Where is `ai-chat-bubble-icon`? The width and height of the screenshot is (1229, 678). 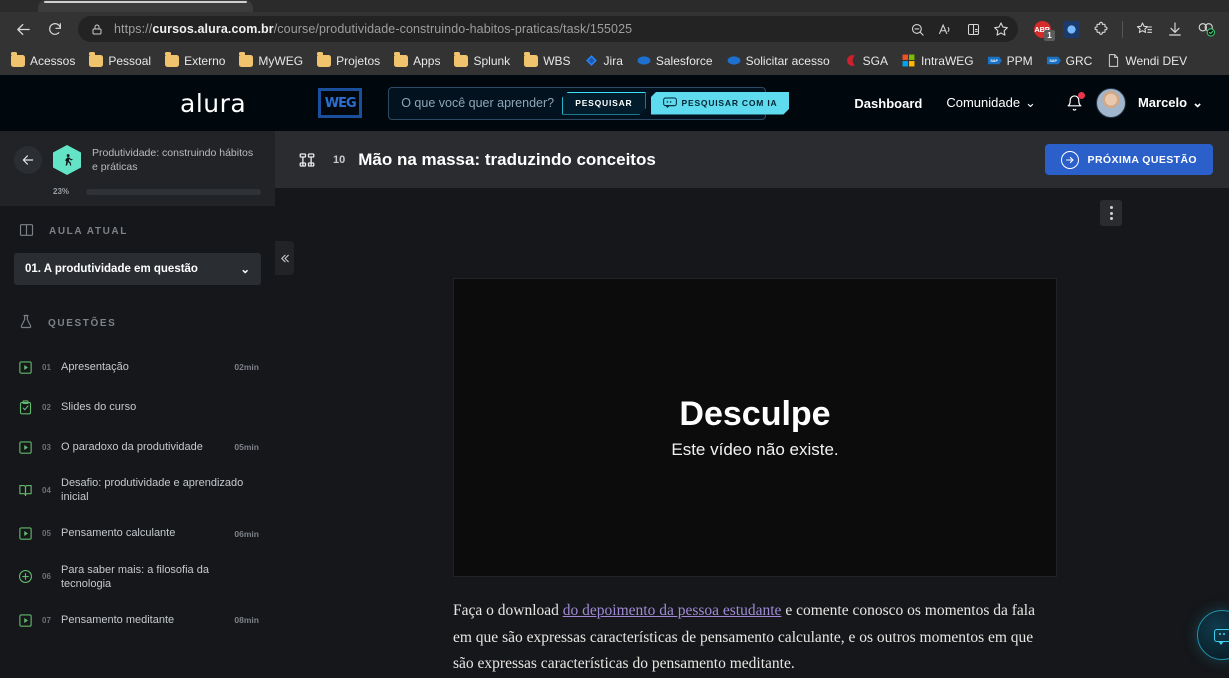 ai-chat-bubble-icon is located at coordinates (1213, 635).